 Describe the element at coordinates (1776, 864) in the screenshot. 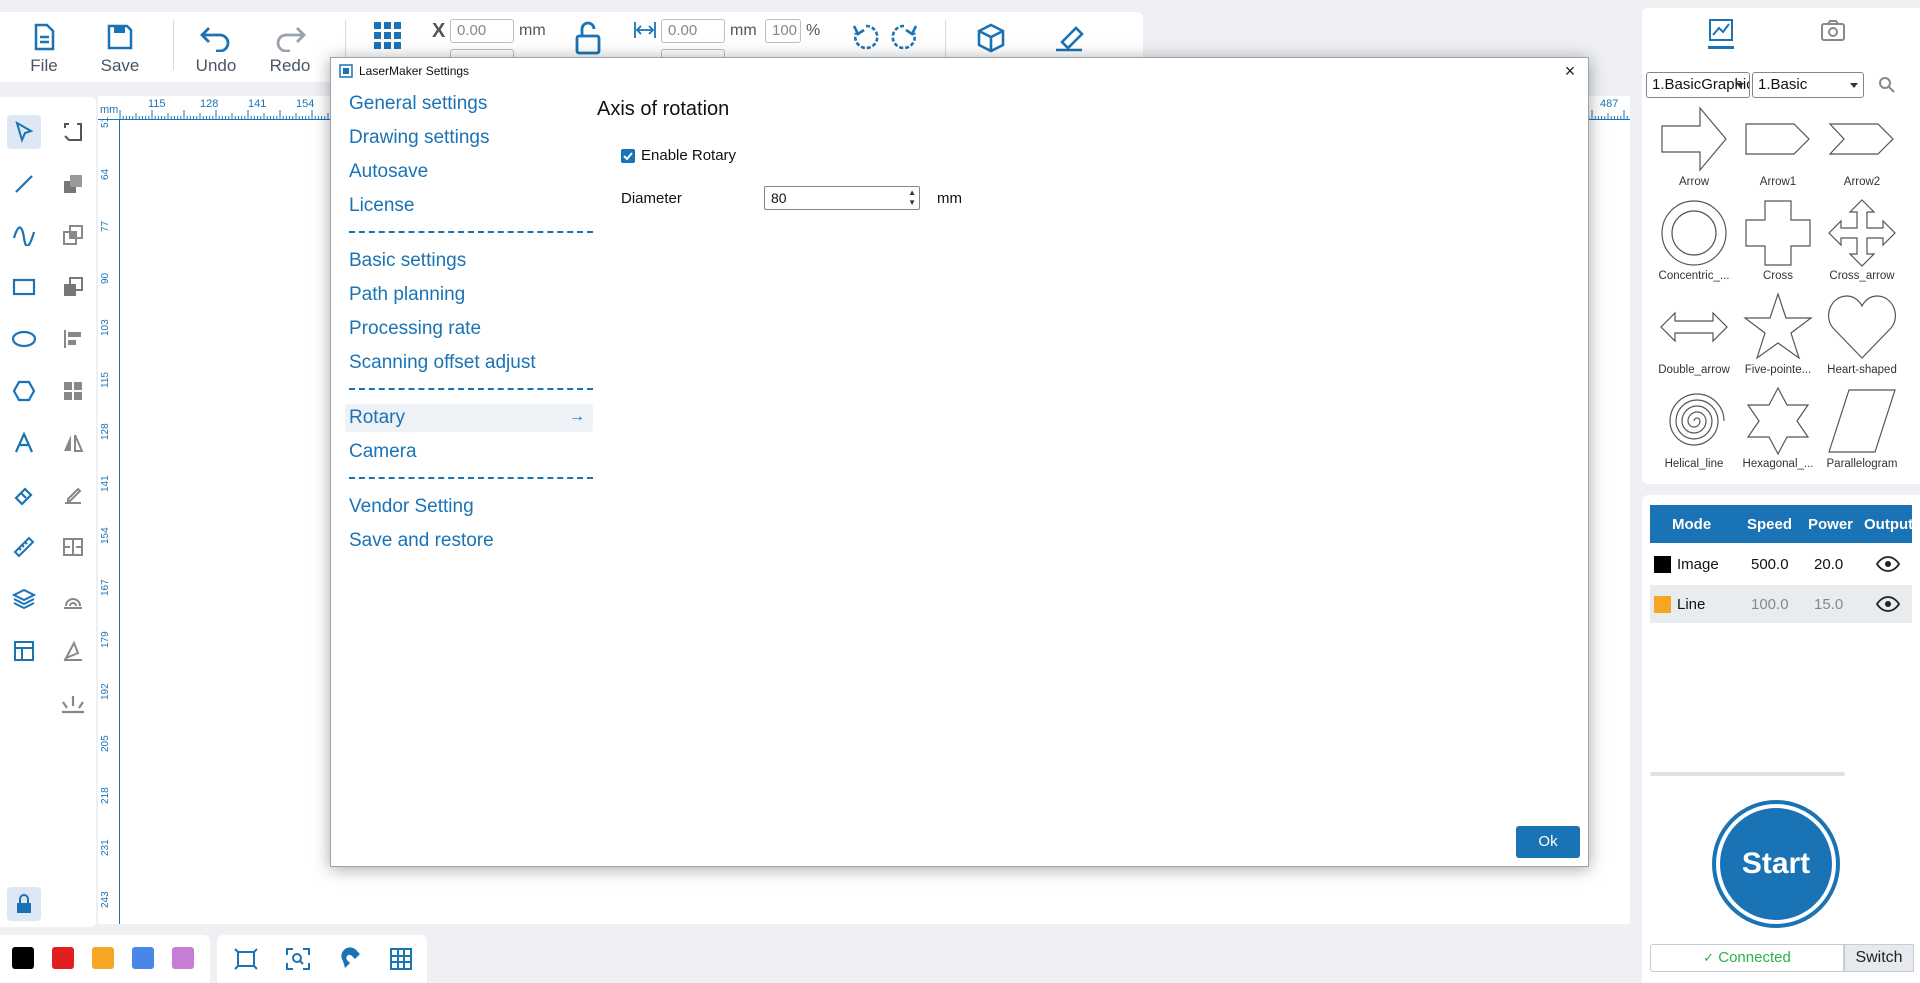

I see `start-button: Start` at that location.